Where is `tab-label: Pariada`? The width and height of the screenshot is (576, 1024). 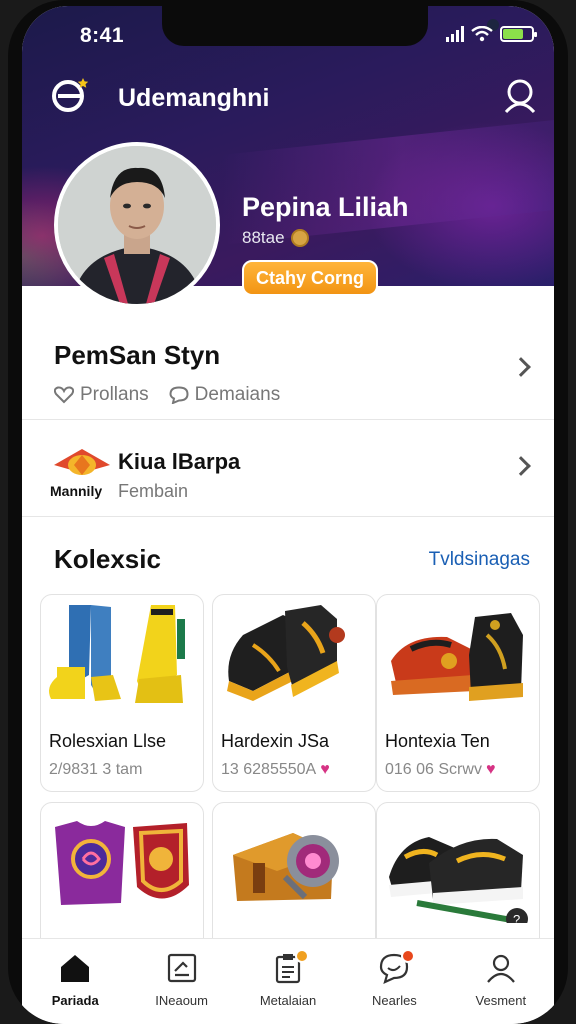 tab-label: Pariada is located at coordinates (75, 1000).